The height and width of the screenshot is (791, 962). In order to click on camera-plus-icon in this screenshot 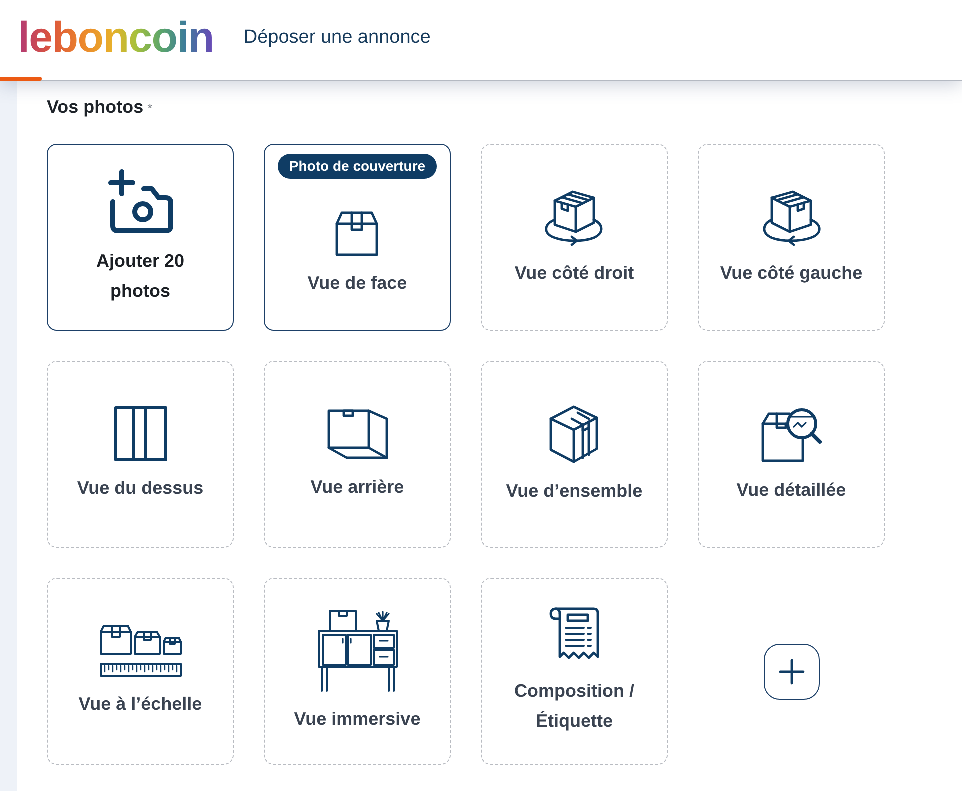, I will do `click(140, 202)`.